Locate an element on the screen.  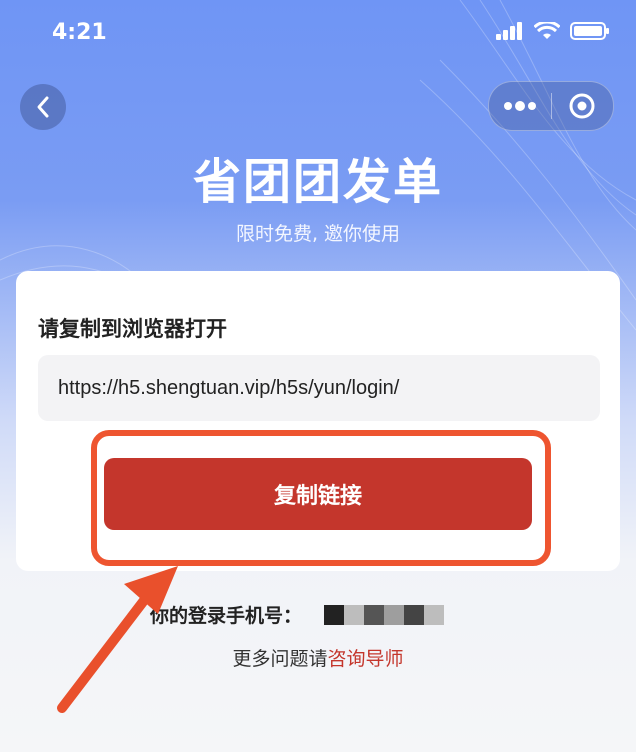
battery-icon is located at coordinates (589, 31).